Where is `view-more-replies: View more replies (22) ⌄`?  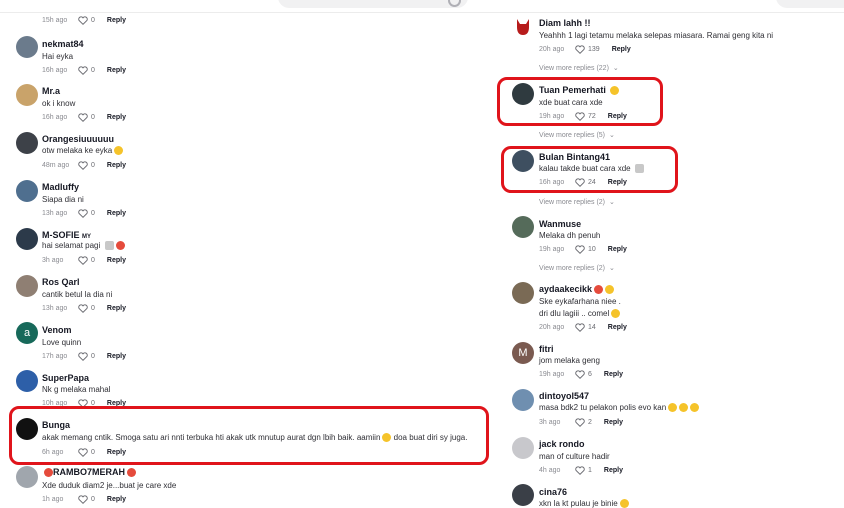 view-more-replies: View more replies (22) ⌄ is located at coordinates (579, 68).